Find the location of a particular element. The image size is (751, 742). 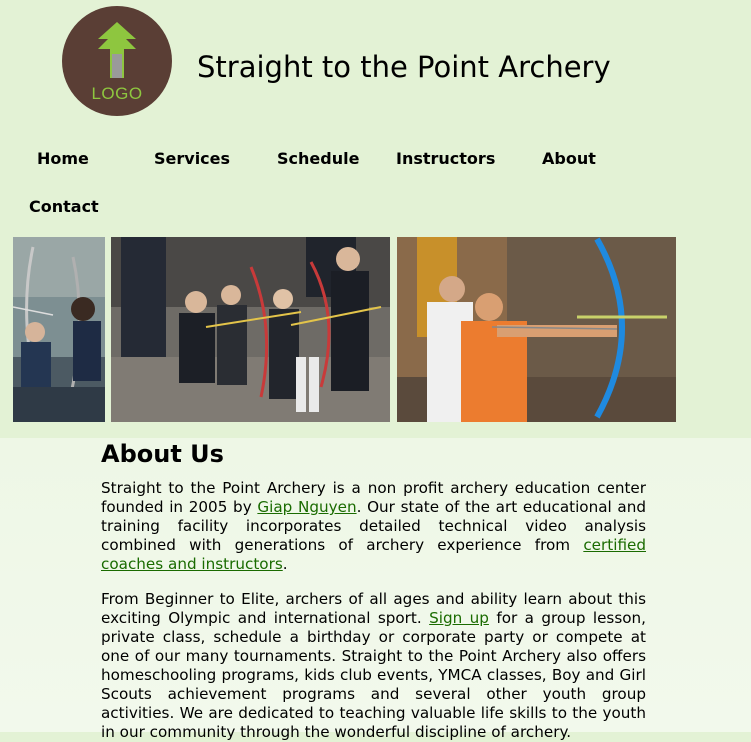

nav-home: Home is located at coordinates (63, 158).